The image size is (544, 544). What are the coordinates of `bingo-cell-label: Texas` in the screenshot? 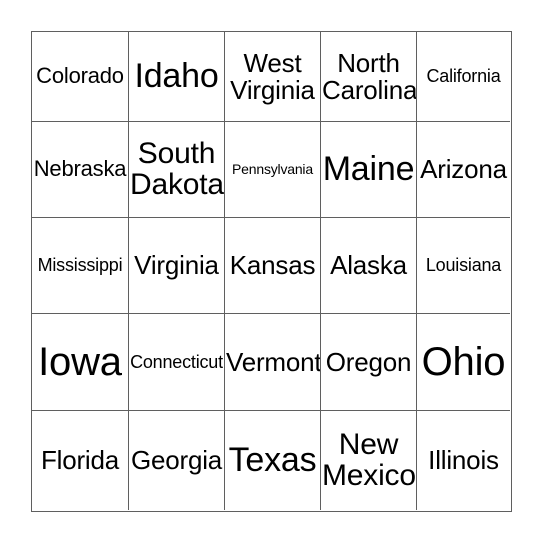 It's located at (272, 460).